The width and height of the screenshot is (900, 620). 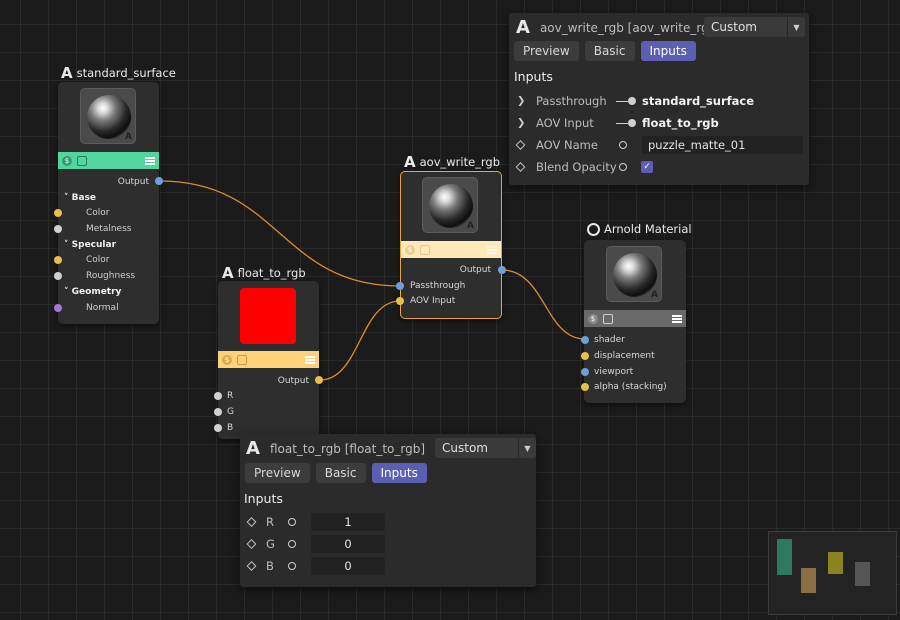 What do you see at coordinates (680, 123) in the screenshot?
I see `connected-node-link: float_to_rgb` at bounding box center [680, 123].